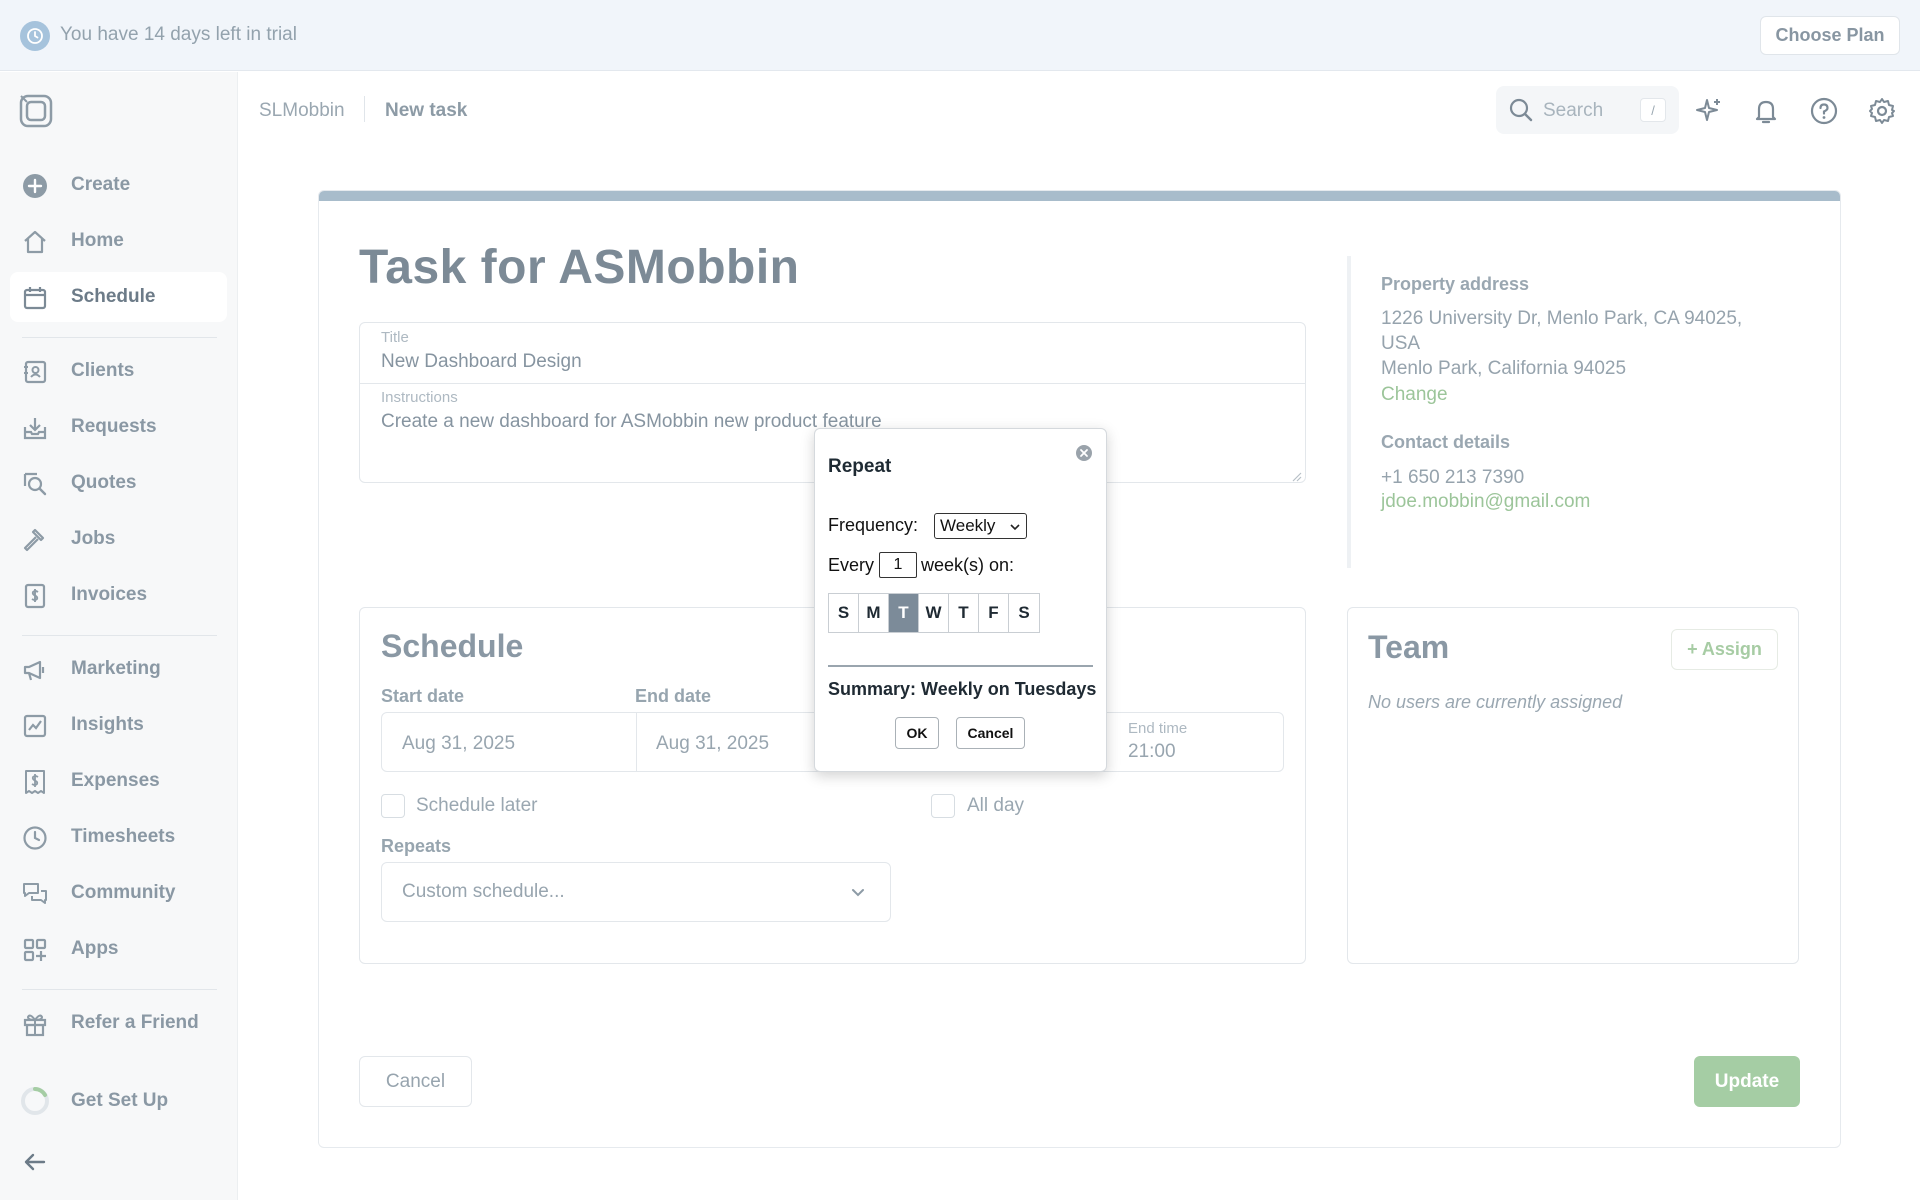  I want to click on day-toggle-friday: F, so click(994, 613).